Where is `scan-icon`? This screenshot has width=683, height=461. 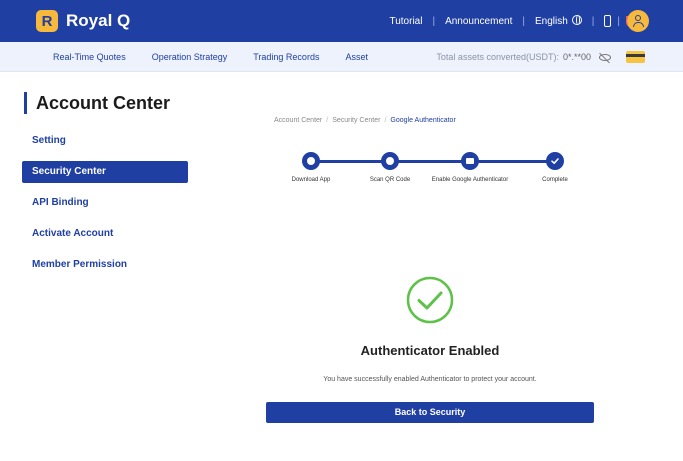
scan-icon is located at coordinates (390, 161).